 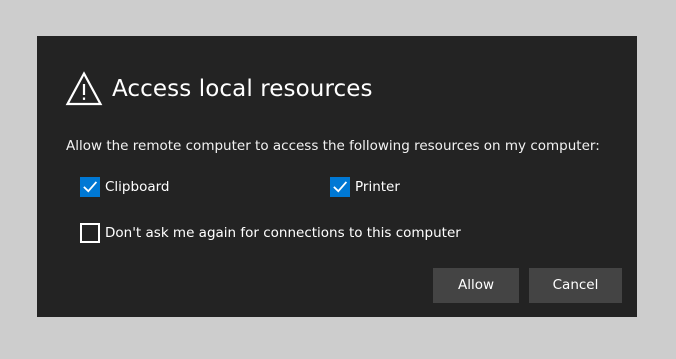 I want to click on printer-checkbox: Printer, so click(x=365, y=187).